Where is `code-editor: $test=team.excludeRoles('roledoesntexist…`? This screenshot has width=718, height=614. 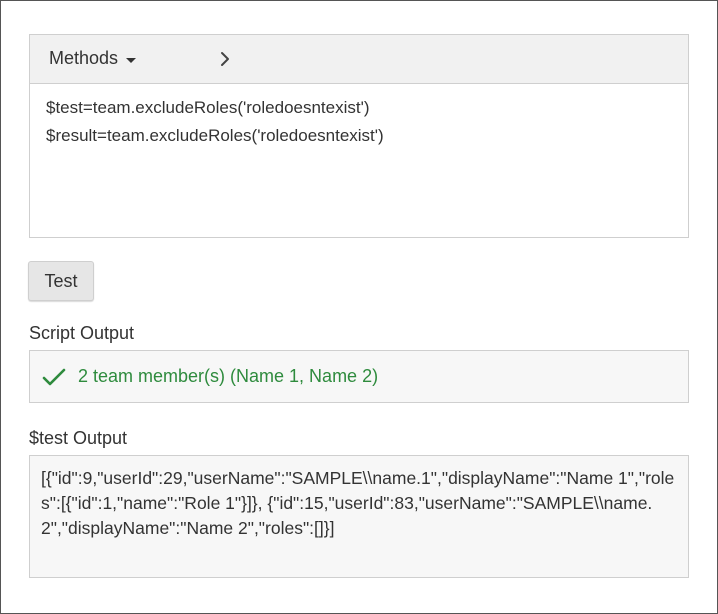 code-editor: $test=team.excludeRoles('roledoesntexist… is located at coordinates (359, 122).